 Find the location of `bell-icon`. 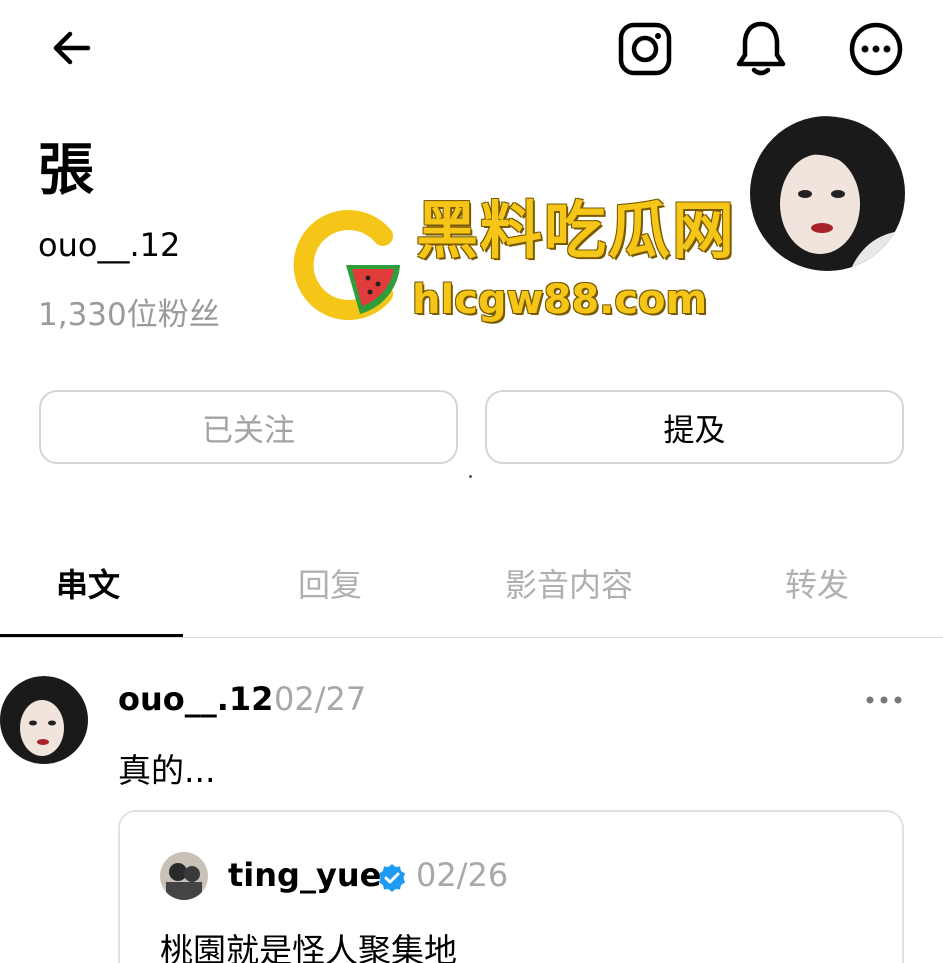

bell-icon is located at coordinates (761, 48).